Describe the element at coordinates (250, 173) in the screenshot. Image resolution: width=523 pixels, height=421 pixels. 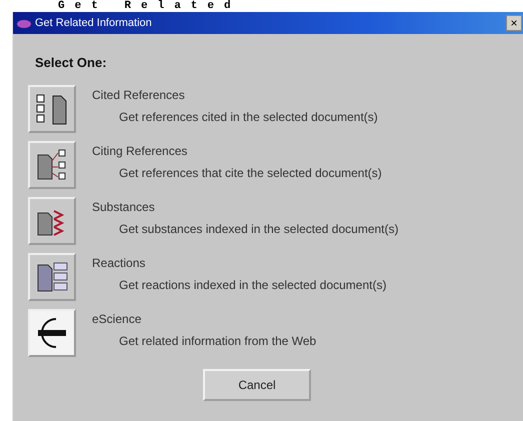
I see `option-description: Get references that cite the selected document(s)` at that location.